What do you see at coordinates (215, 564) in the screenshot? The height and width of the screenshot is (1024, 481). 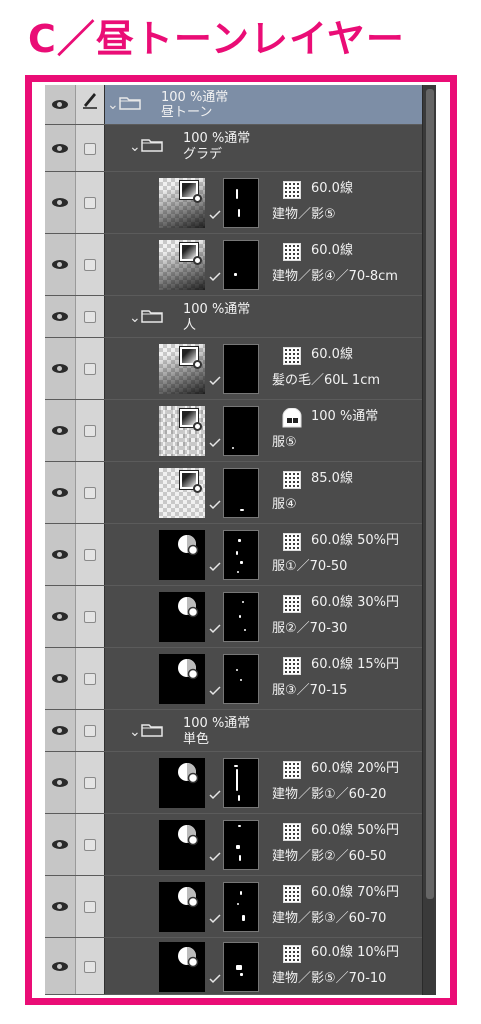 I see `checkmark-icon` at bounding box center [215, 564].